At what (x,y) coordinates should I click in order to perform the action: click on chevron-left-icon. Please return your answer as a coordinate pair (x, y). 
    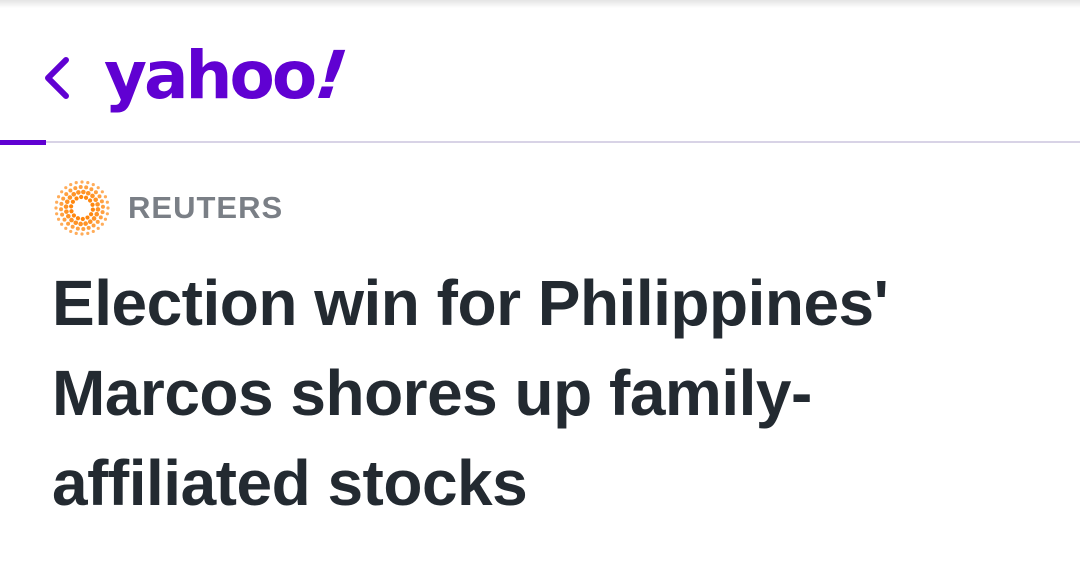
    Looking at the image, I should click on (57, 78).